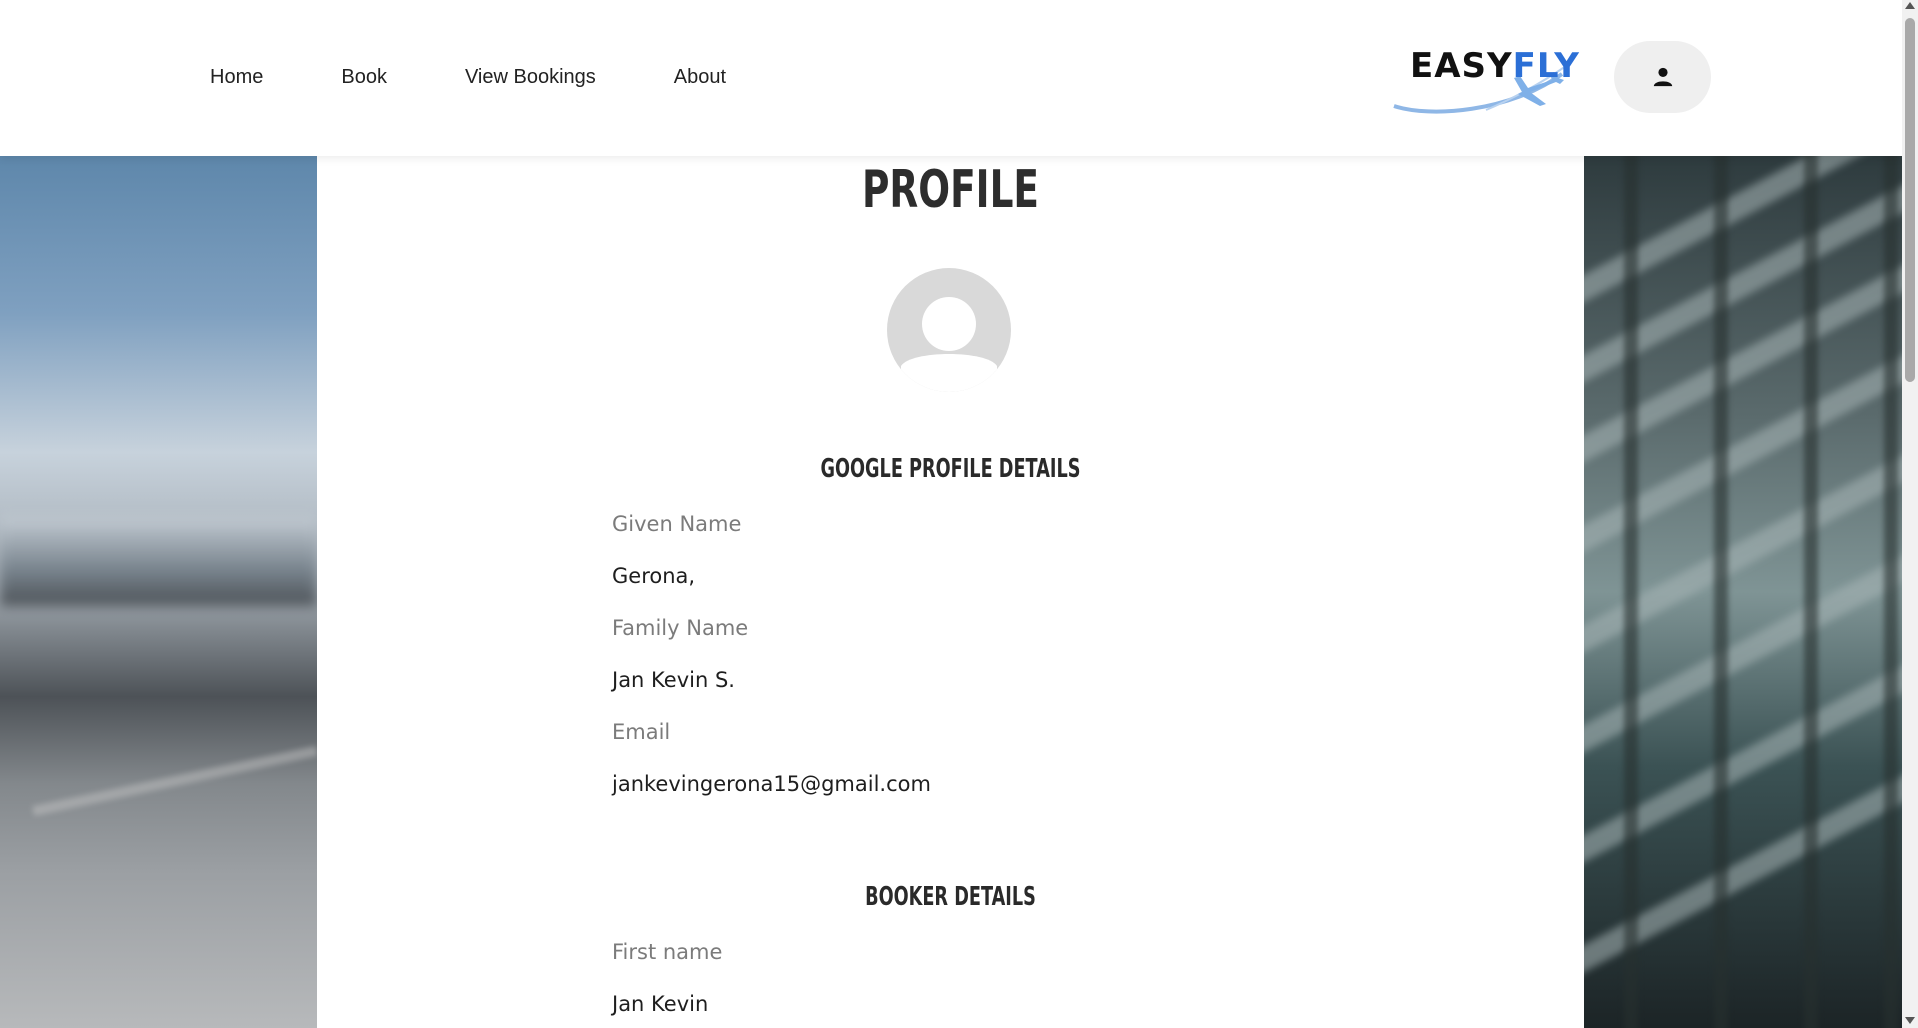 The height and width of the screenshot is (1028, 1918). I want to click on default-avatar-icon, so click(949, 331).